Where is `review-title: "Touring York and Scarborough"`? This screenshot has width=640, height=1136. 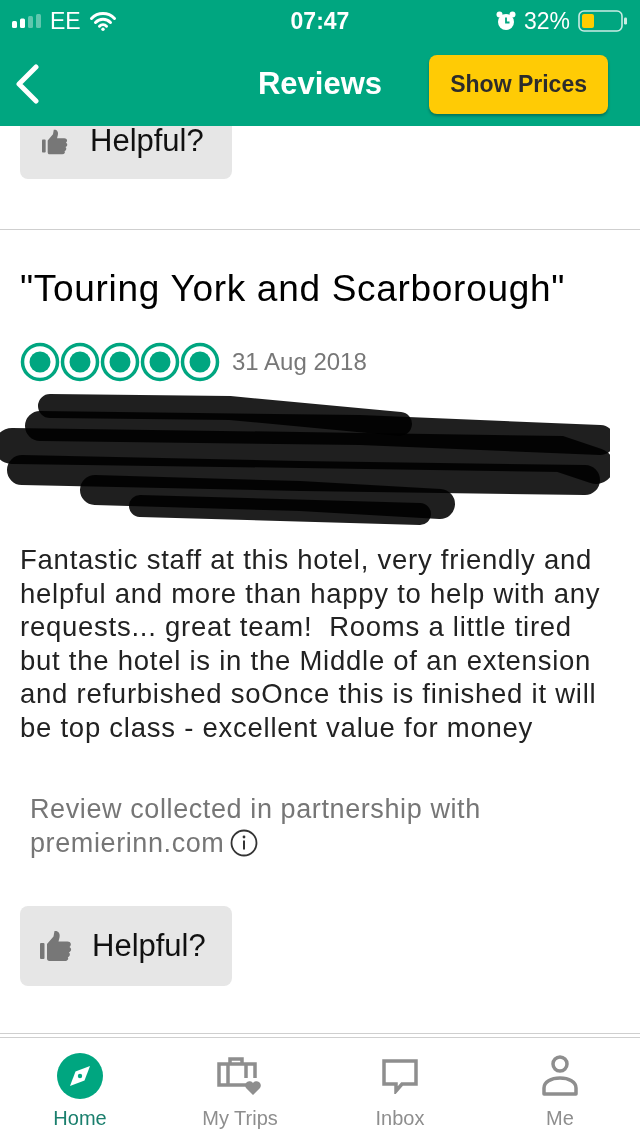 review-title: "Touring York and Scarborough" is located at coordinates (293, 289).